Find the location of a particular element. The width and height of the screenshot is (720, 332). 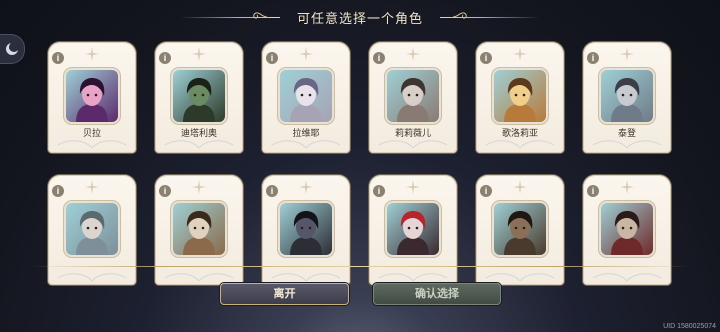

leave-button: 离开 is located at coordinates (284, 294).